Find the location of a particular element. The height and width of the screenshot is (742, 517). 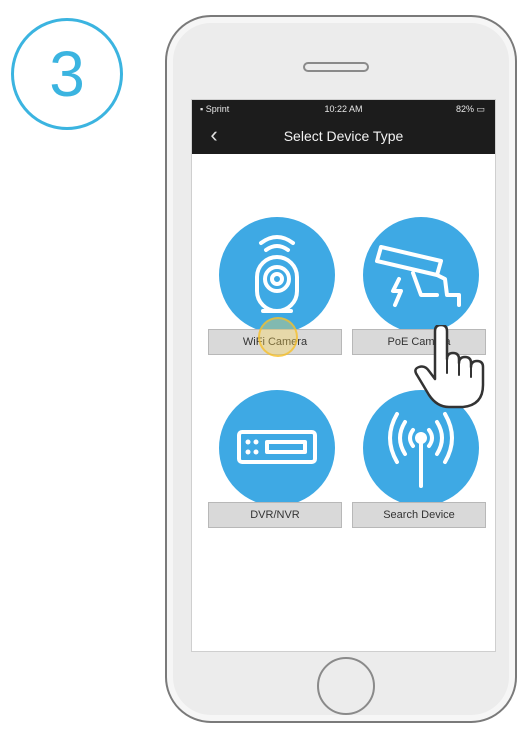

hand-pointer-icon is located at coordinates (449, 367).